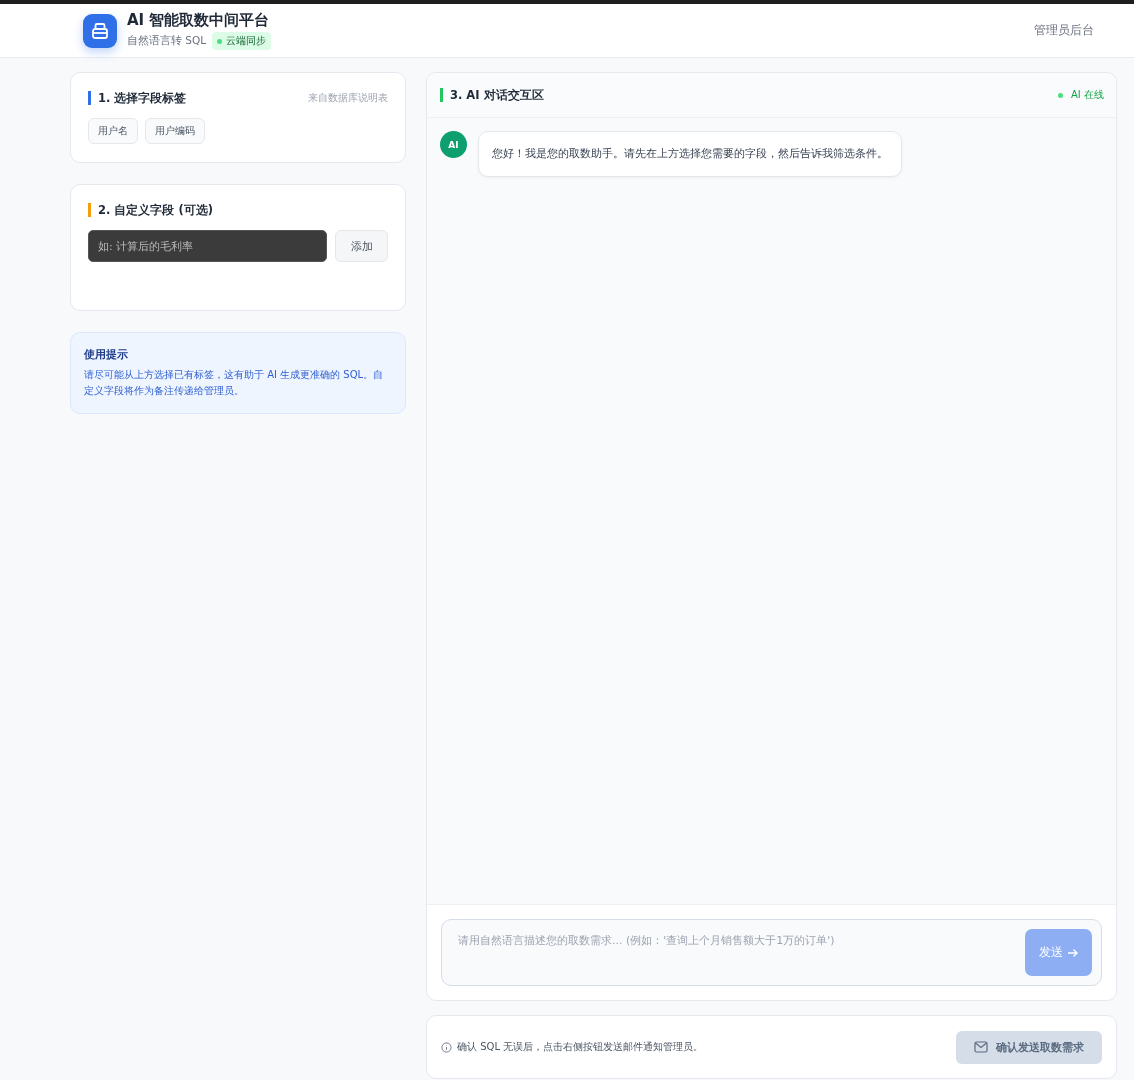  I want to click on source-note: 来自数据库说明表, so click(348, 98).